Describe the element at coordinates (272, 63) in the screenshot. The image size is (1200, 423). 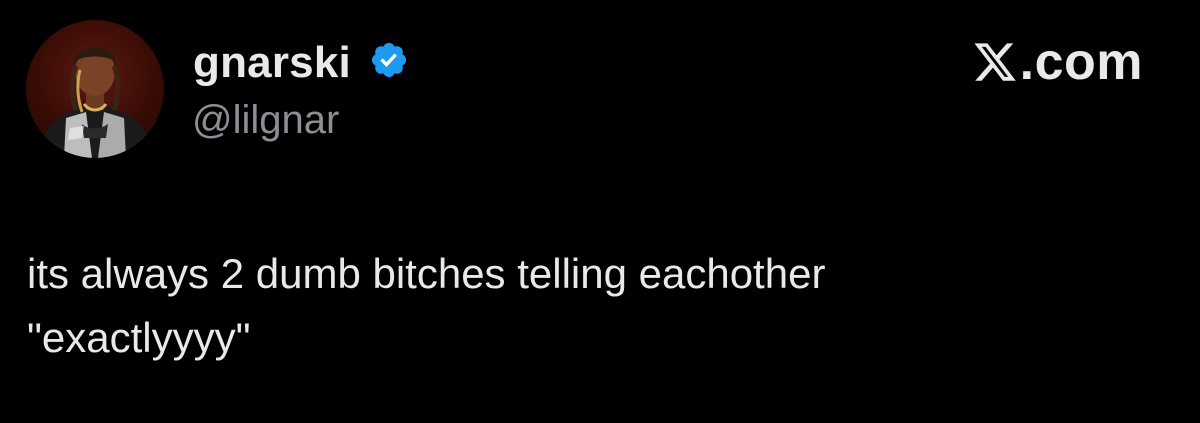
I see `display-name: gnarski` at that location.